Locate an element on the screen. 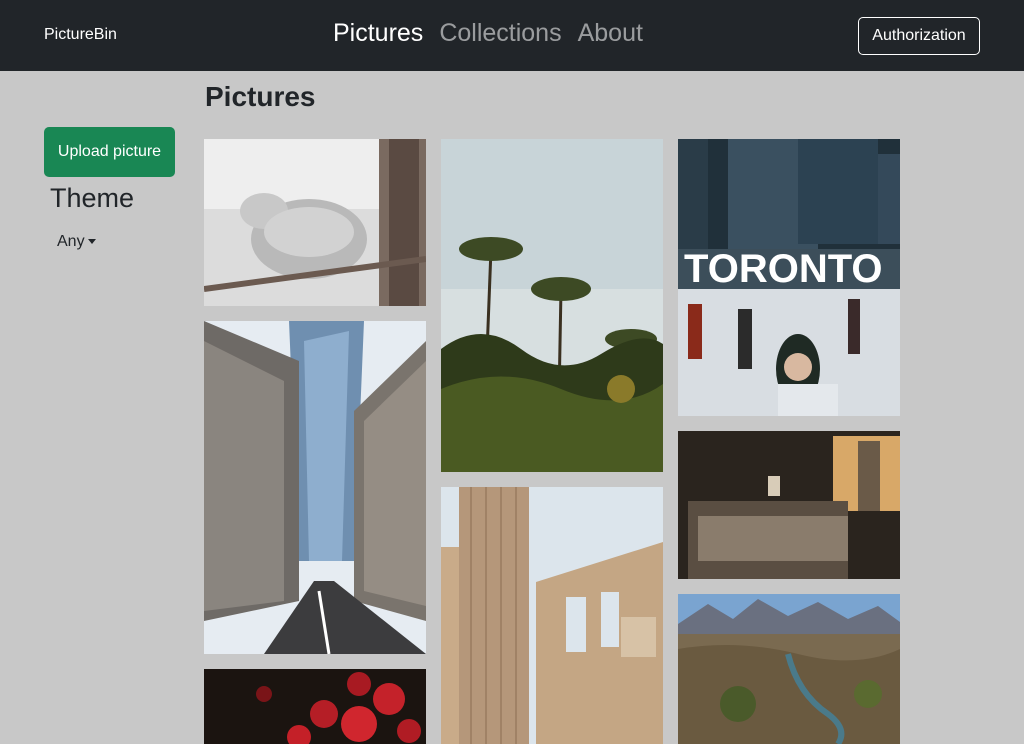  picture-card-red-flowers is located at coordinates (315, 706).